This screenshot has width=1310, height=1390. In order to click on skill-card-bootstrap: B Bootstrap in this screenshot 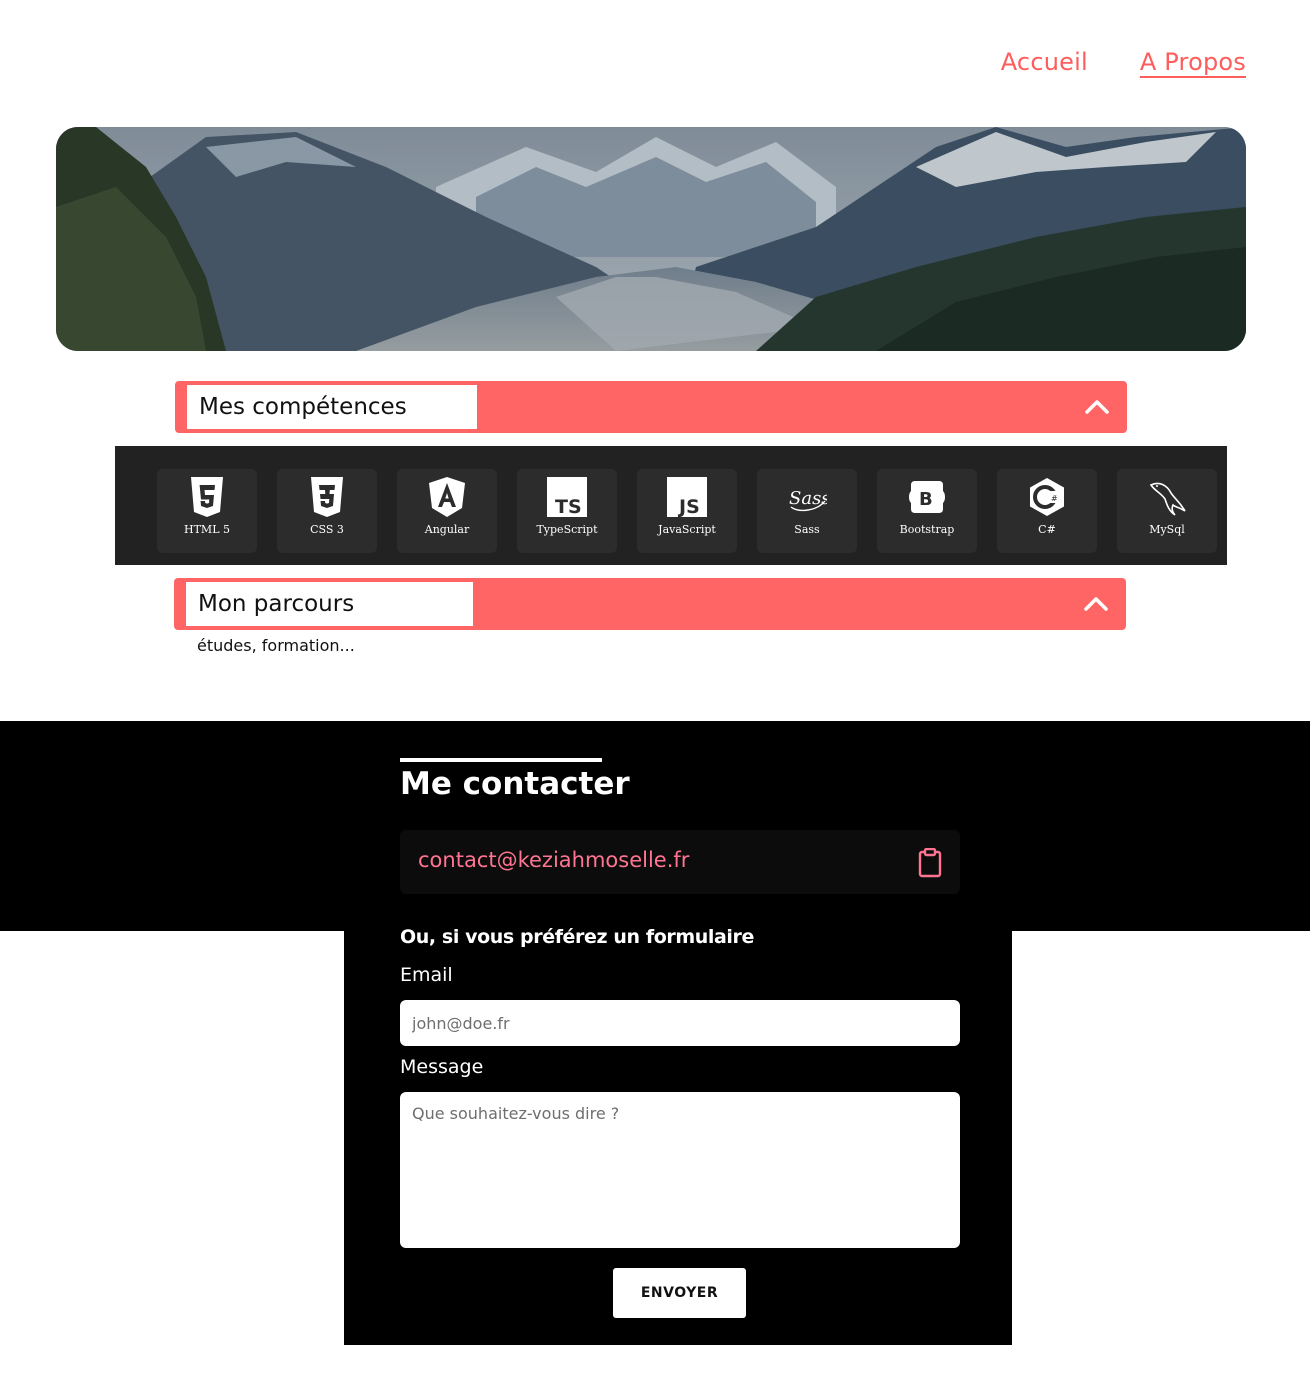, I will do `click(927, 511)`.